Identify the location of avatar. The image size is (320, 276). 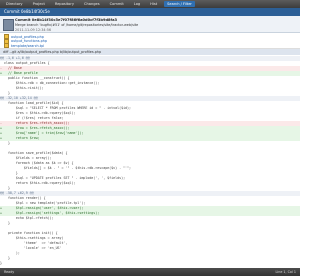
(8, 25).